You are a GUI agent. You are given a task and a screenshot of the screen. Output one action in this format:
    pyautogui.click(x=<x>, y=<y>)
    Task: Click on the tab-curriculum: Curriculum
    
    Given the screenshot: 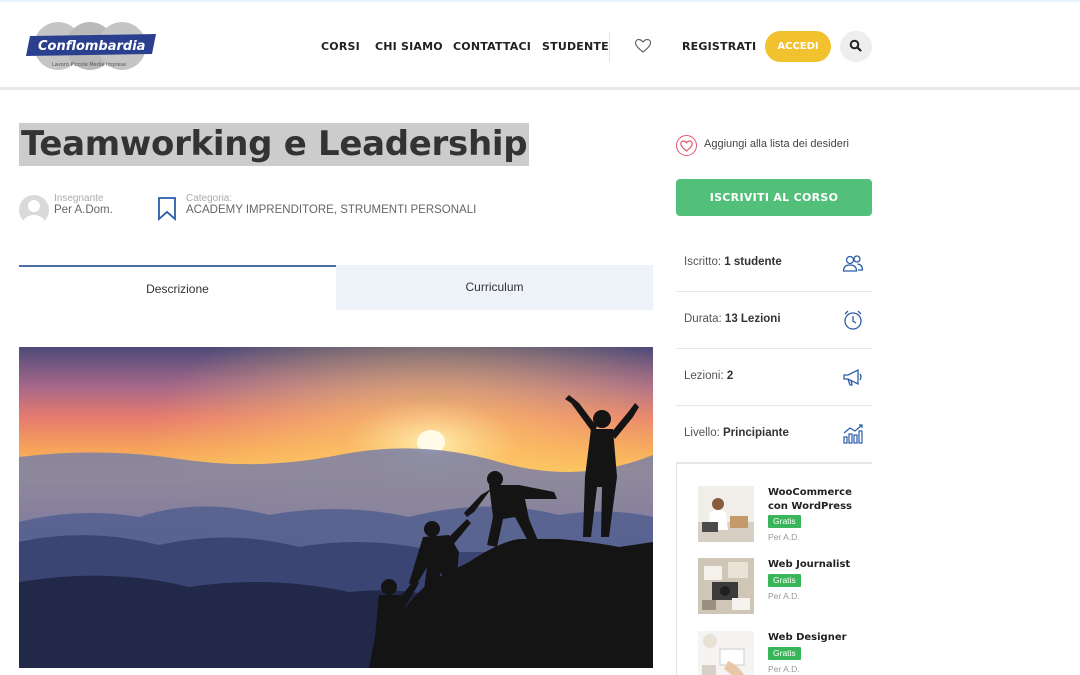 What is the action you would take?
    pyautogui.click(x=494, y=287)
    